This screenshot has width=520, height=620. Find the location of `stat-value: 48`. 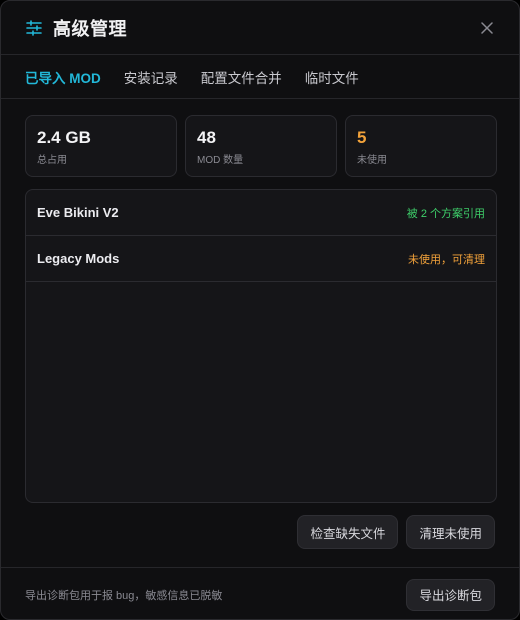

stat-value: 48 is located at coordinates (206, 137).